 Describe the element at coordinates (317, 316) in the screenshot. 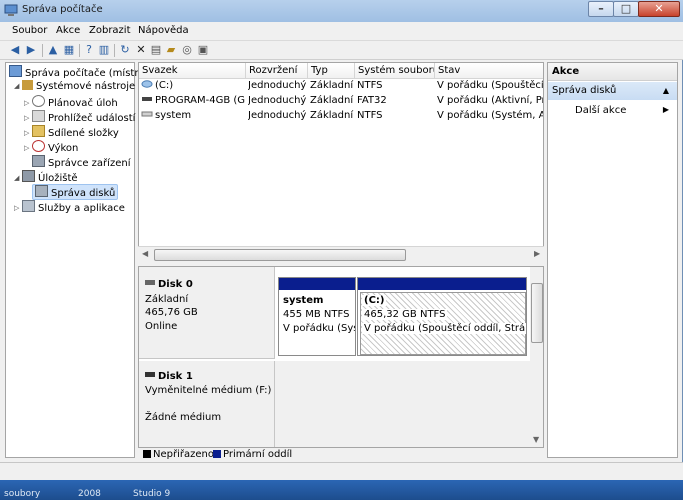

I see `partition-system: system 455 MB NTFS V pořádku (Syst` at that location.